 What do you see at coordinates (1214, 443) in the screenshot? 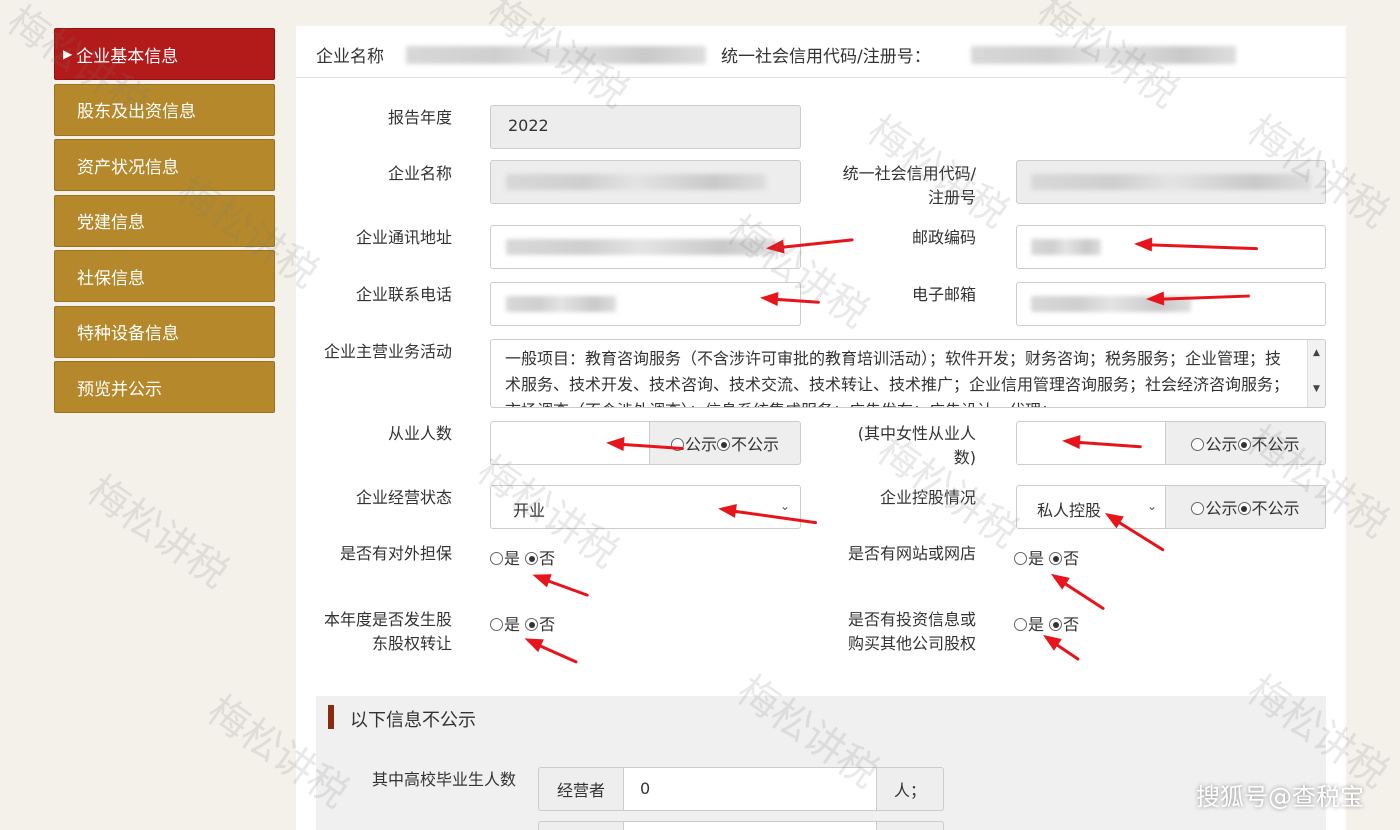
I see `female-public-option: 公示` at bounding box center [1214, 443].